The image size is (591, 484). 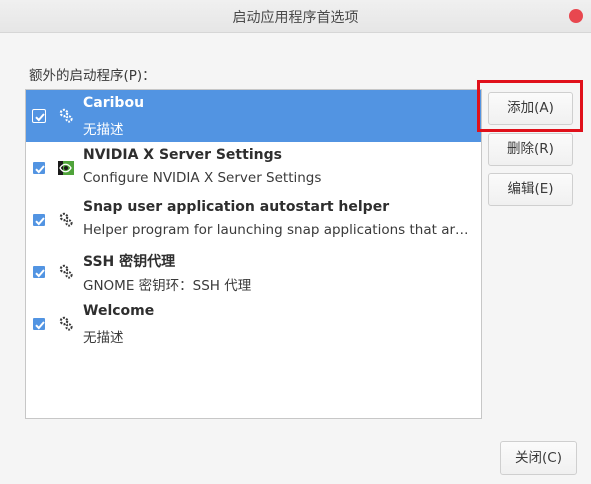 I want to click on list-item: Welcome 无描述, so click(x=253, y=324).